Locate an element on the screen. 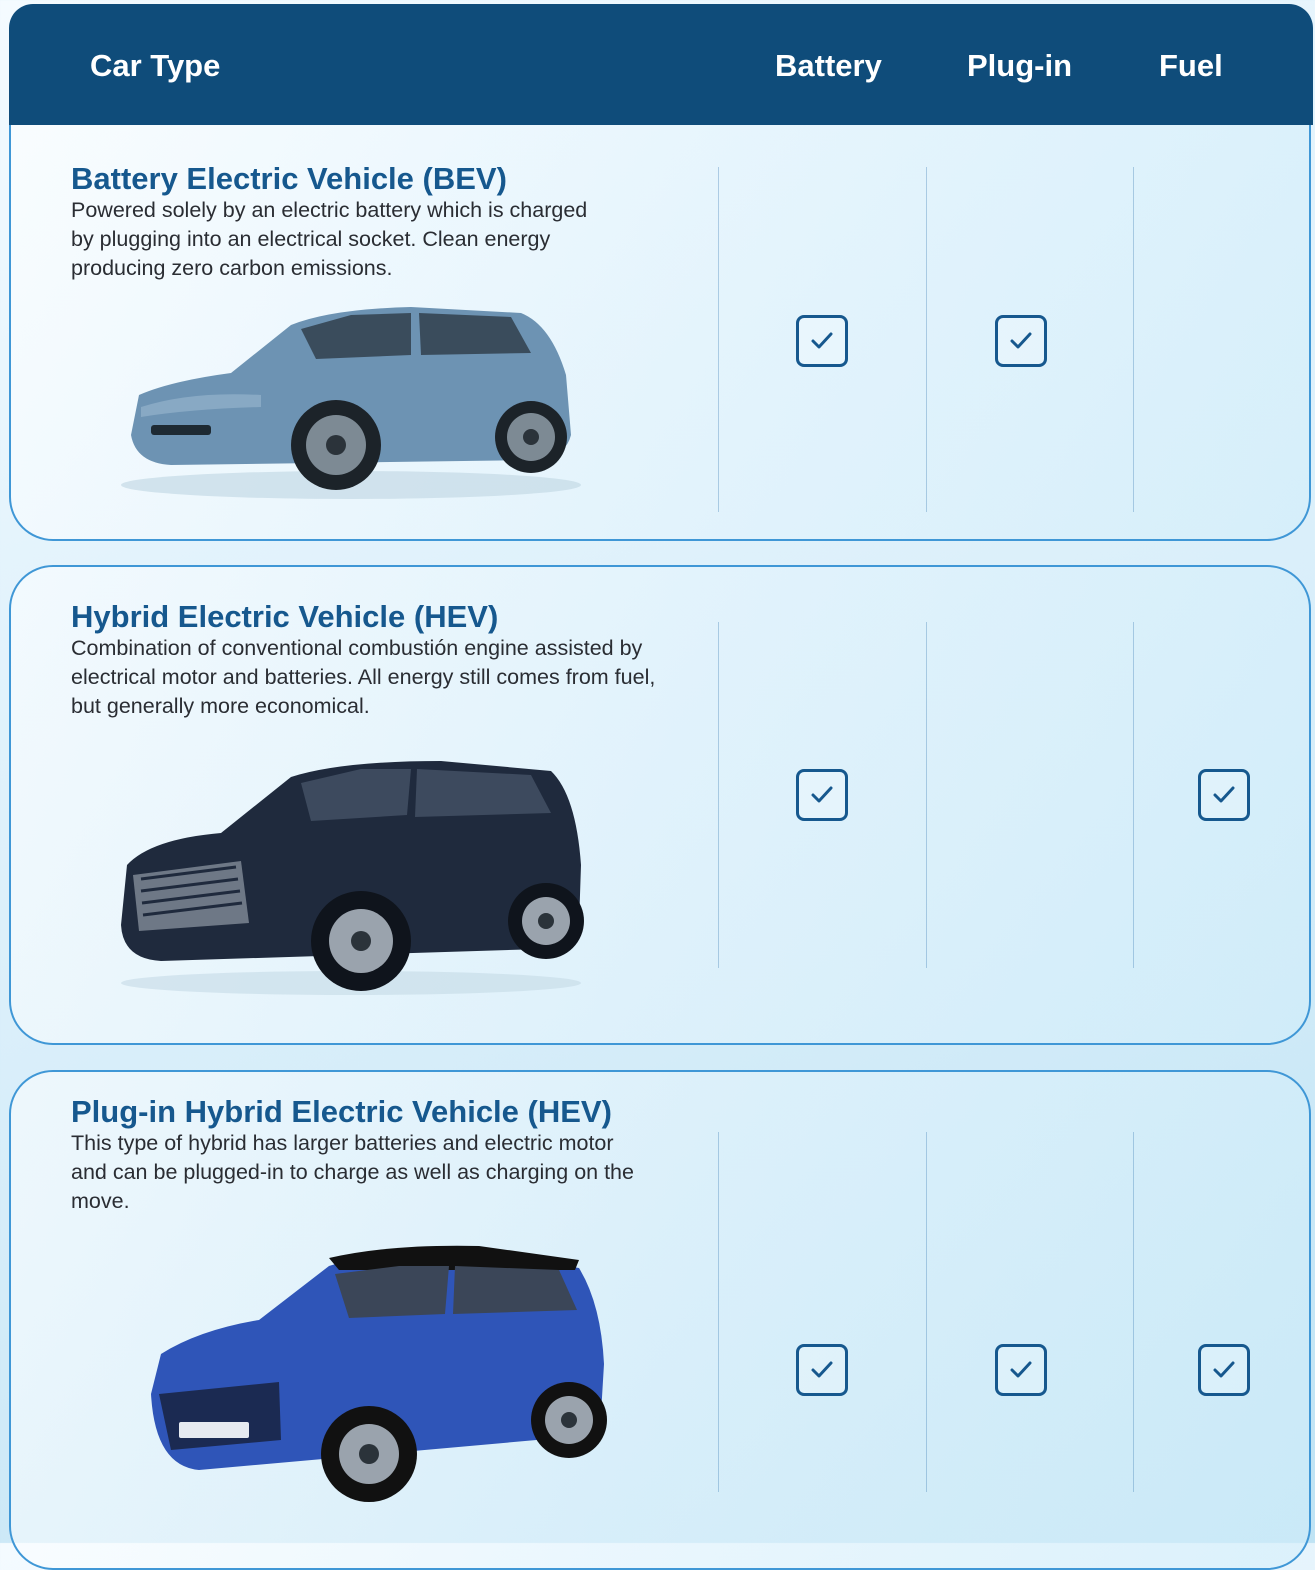  phev-car-image is located at coordinates (379, 1373).